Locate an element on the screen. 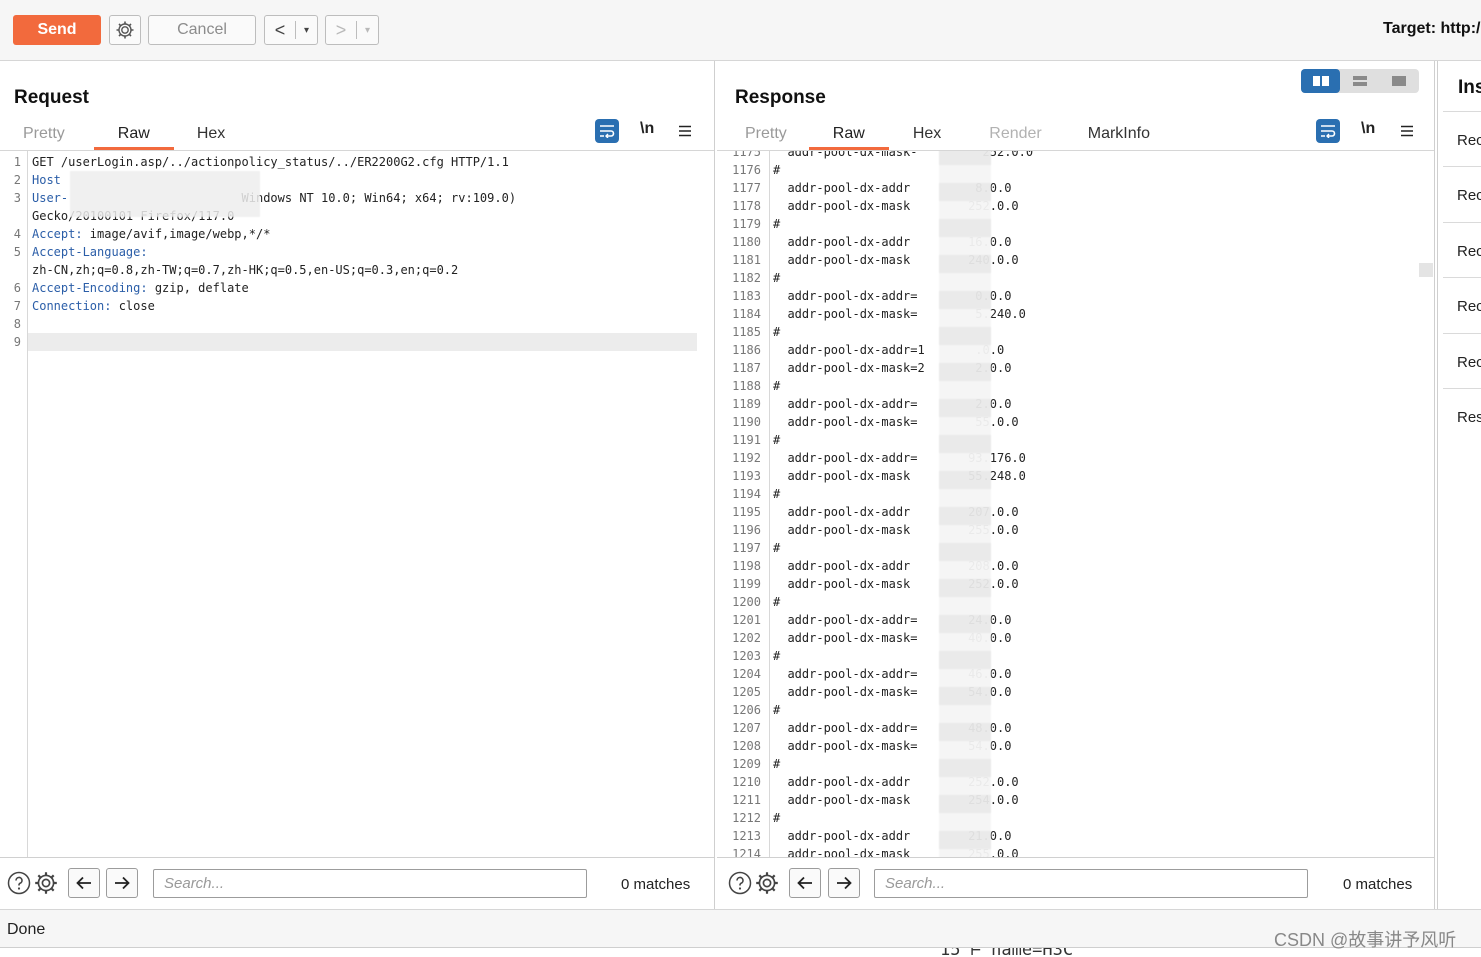 This screenshot has height=957, width=1481. forward-arrow-icon: > is located at coordinates (341, 29).